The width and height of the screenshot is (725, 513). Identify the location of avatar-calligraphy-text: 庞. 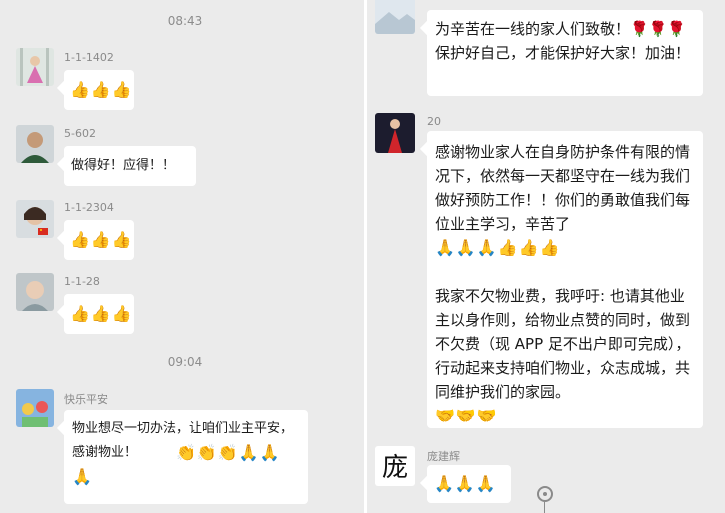
(395, 468).